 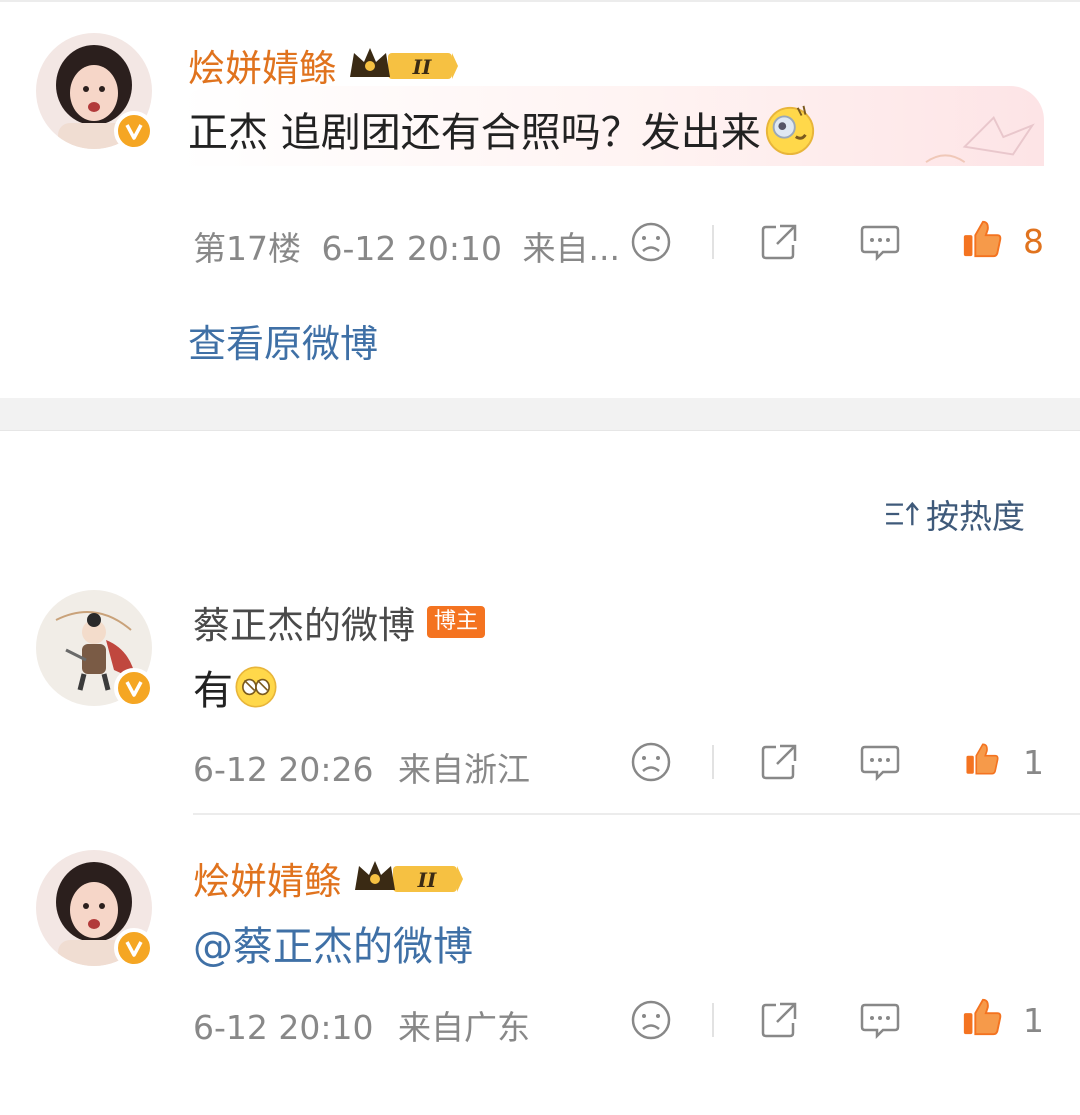 I want to click on top-border, so click(x=540, y=1).